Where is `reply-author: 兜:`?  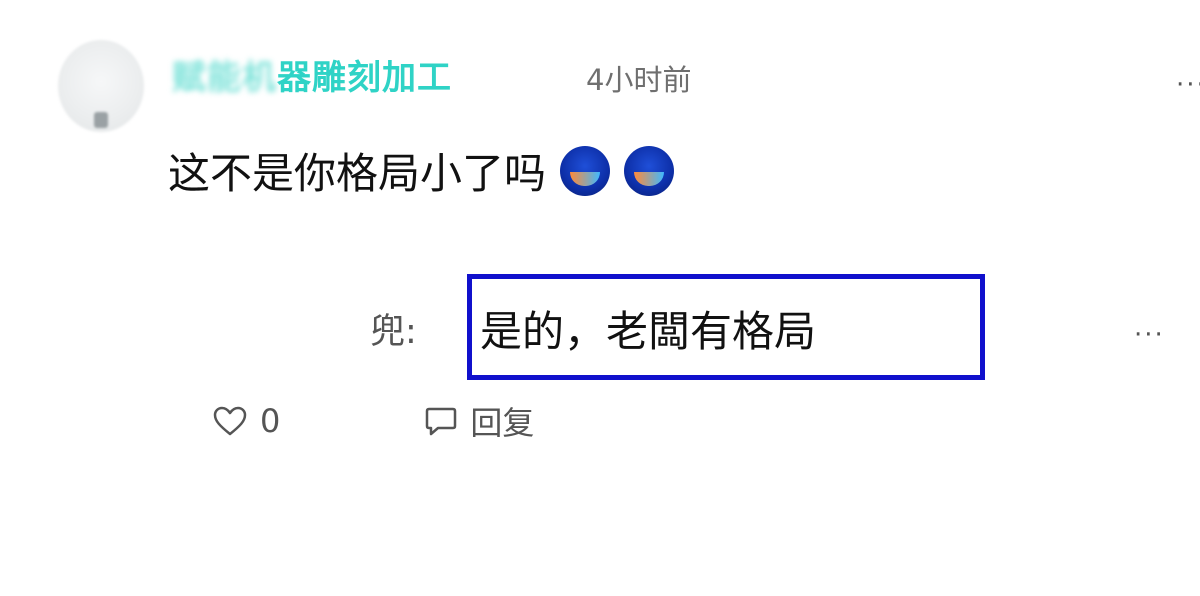 reply-author: 兜: is located at coordinates (393, 328).